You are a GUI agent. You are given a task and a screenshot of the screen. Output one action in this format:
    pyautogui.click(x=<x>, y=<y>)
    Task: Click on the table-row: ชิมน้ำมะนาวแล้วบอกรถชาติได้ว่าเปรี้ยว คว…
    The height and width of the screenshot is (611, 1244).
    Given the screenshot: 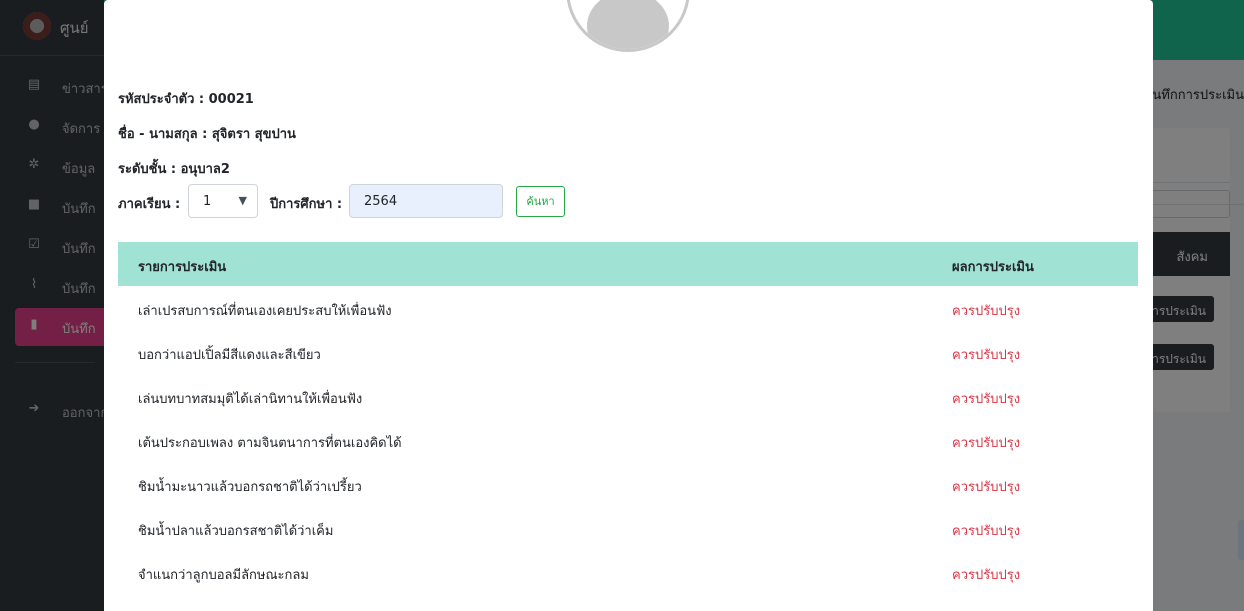 What is the action you would take?
    pyautogui.click(x=628, y=484)
    